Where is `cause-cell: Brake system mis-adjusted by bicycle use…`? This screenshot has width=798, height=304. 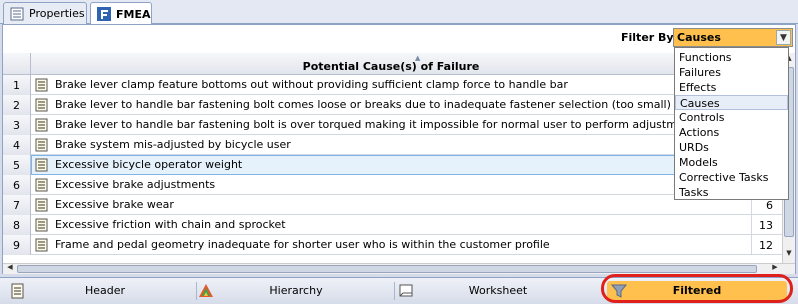
cause-cell: Brake system mis-adjusted by bicycle use… is located at coordinates (391, 145).